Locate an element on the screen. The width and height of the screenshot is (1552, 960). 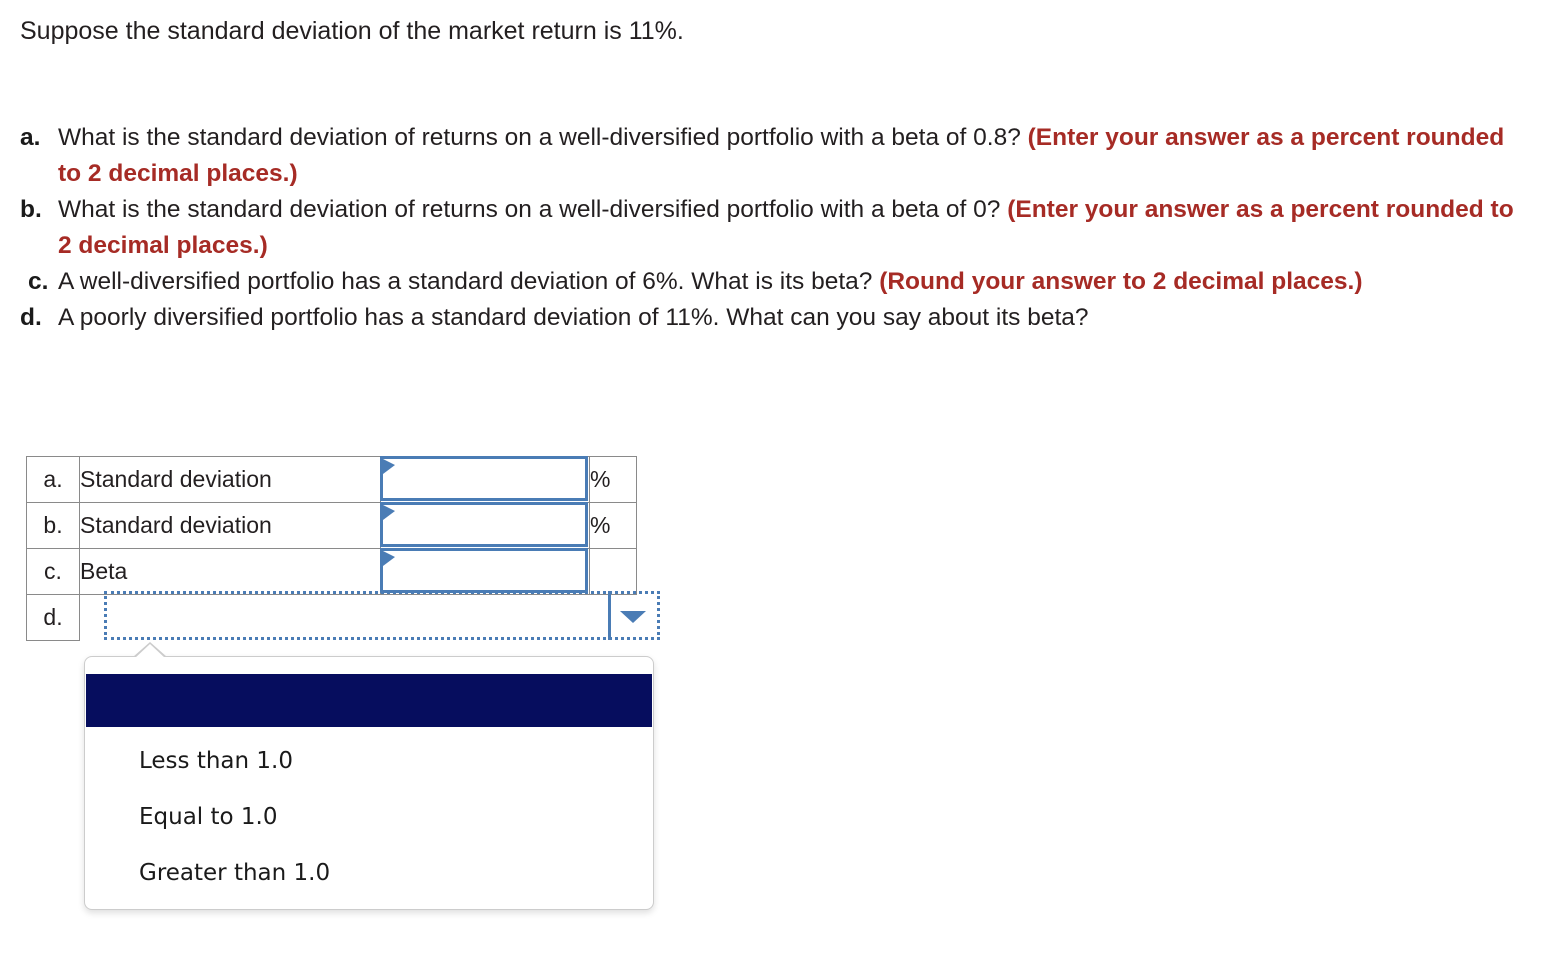
row-letter-c: c. is located at coordinates (53, 571).